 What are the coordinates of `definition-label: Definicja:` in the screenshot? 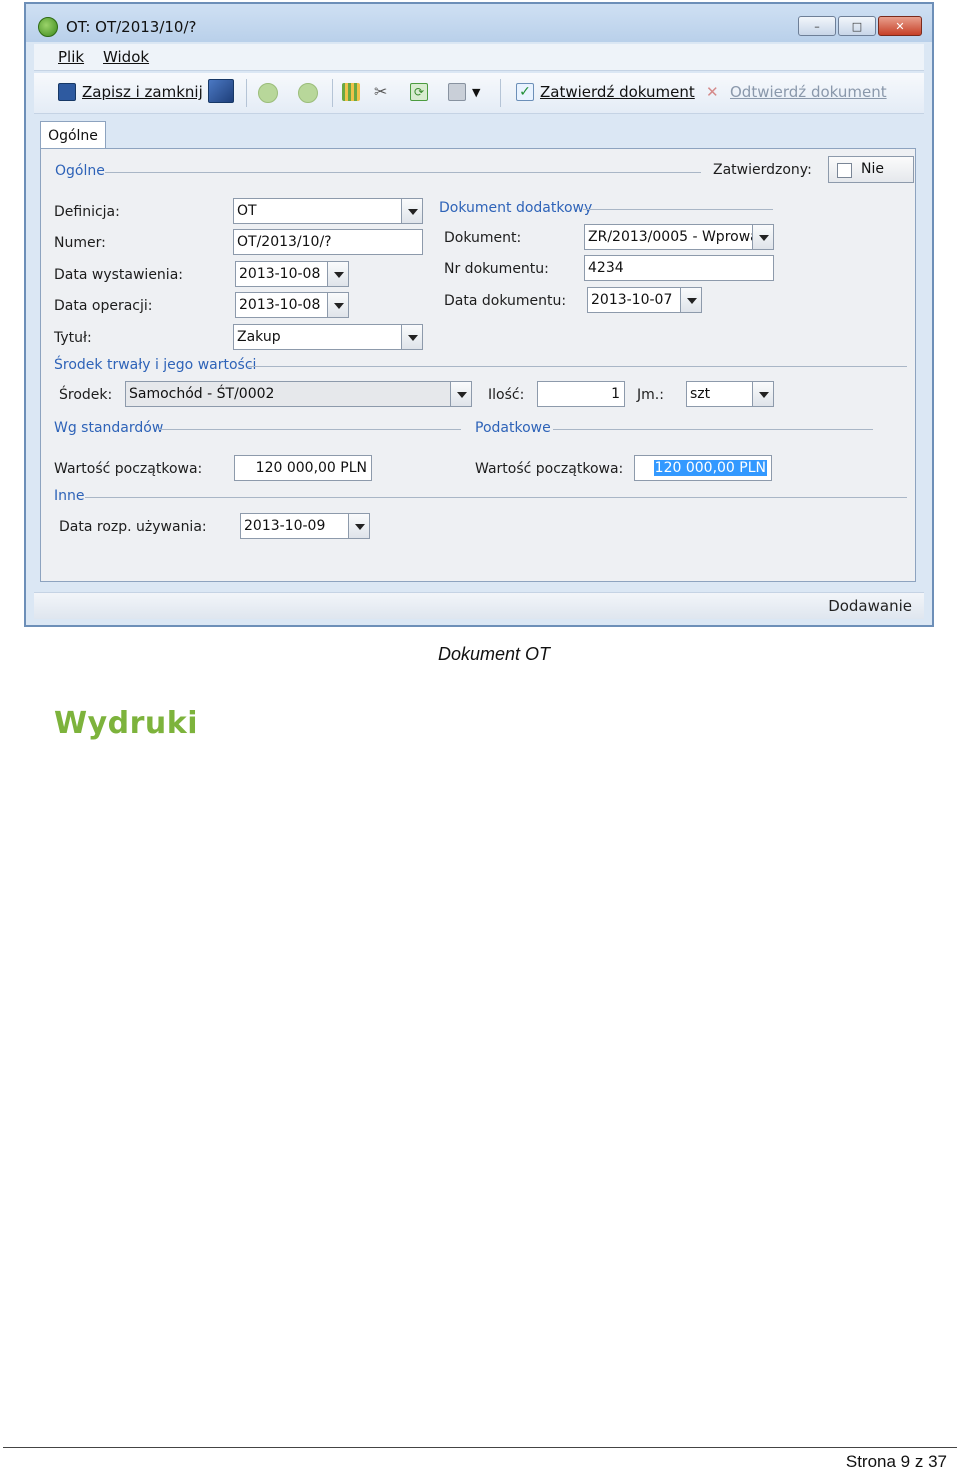 It's located at (87, 212).